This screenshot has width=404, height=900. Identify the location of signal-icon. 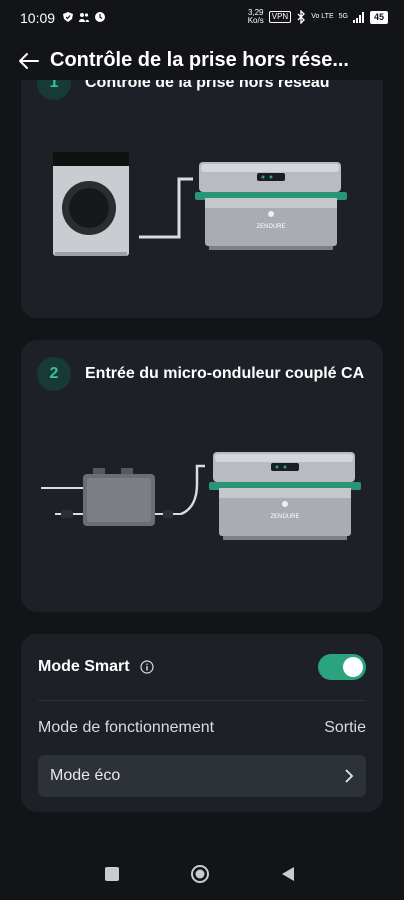
(358, 17).